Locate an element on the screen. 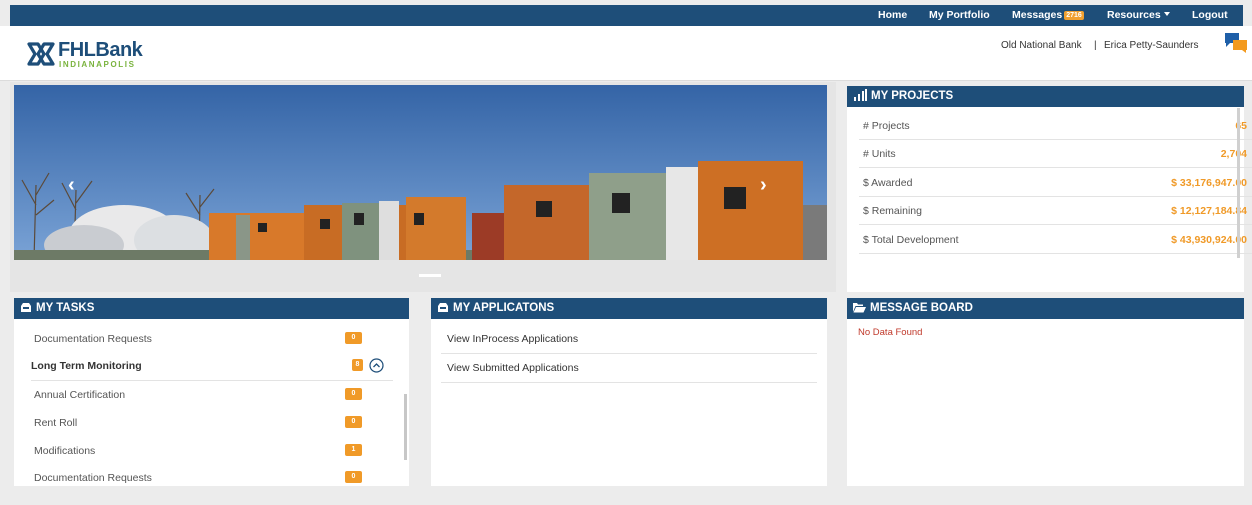 The height and width of the screenshot is (505, 1252). message-board-title: MESSAGE BOARD is located at coordinates (921, 308).